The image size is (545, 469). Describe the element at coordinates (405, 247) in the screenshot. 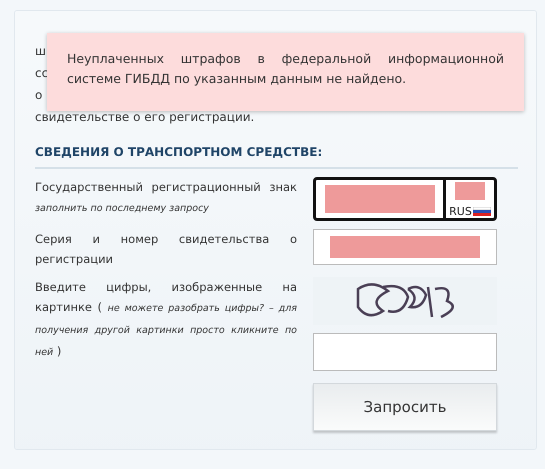

I see `certificate-field` at that location.